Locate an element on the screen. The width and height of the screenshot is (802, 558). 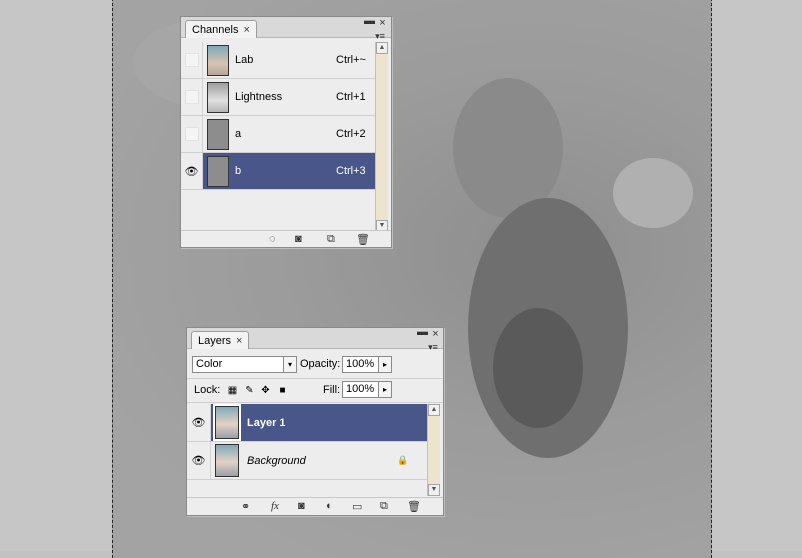
opacity-label: Opacity: is located at coordinates (320, 364).